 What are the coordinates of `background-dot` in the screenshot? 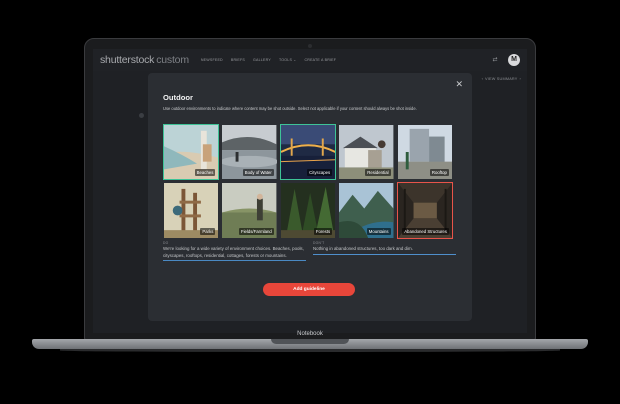 It's located at (141, 115).